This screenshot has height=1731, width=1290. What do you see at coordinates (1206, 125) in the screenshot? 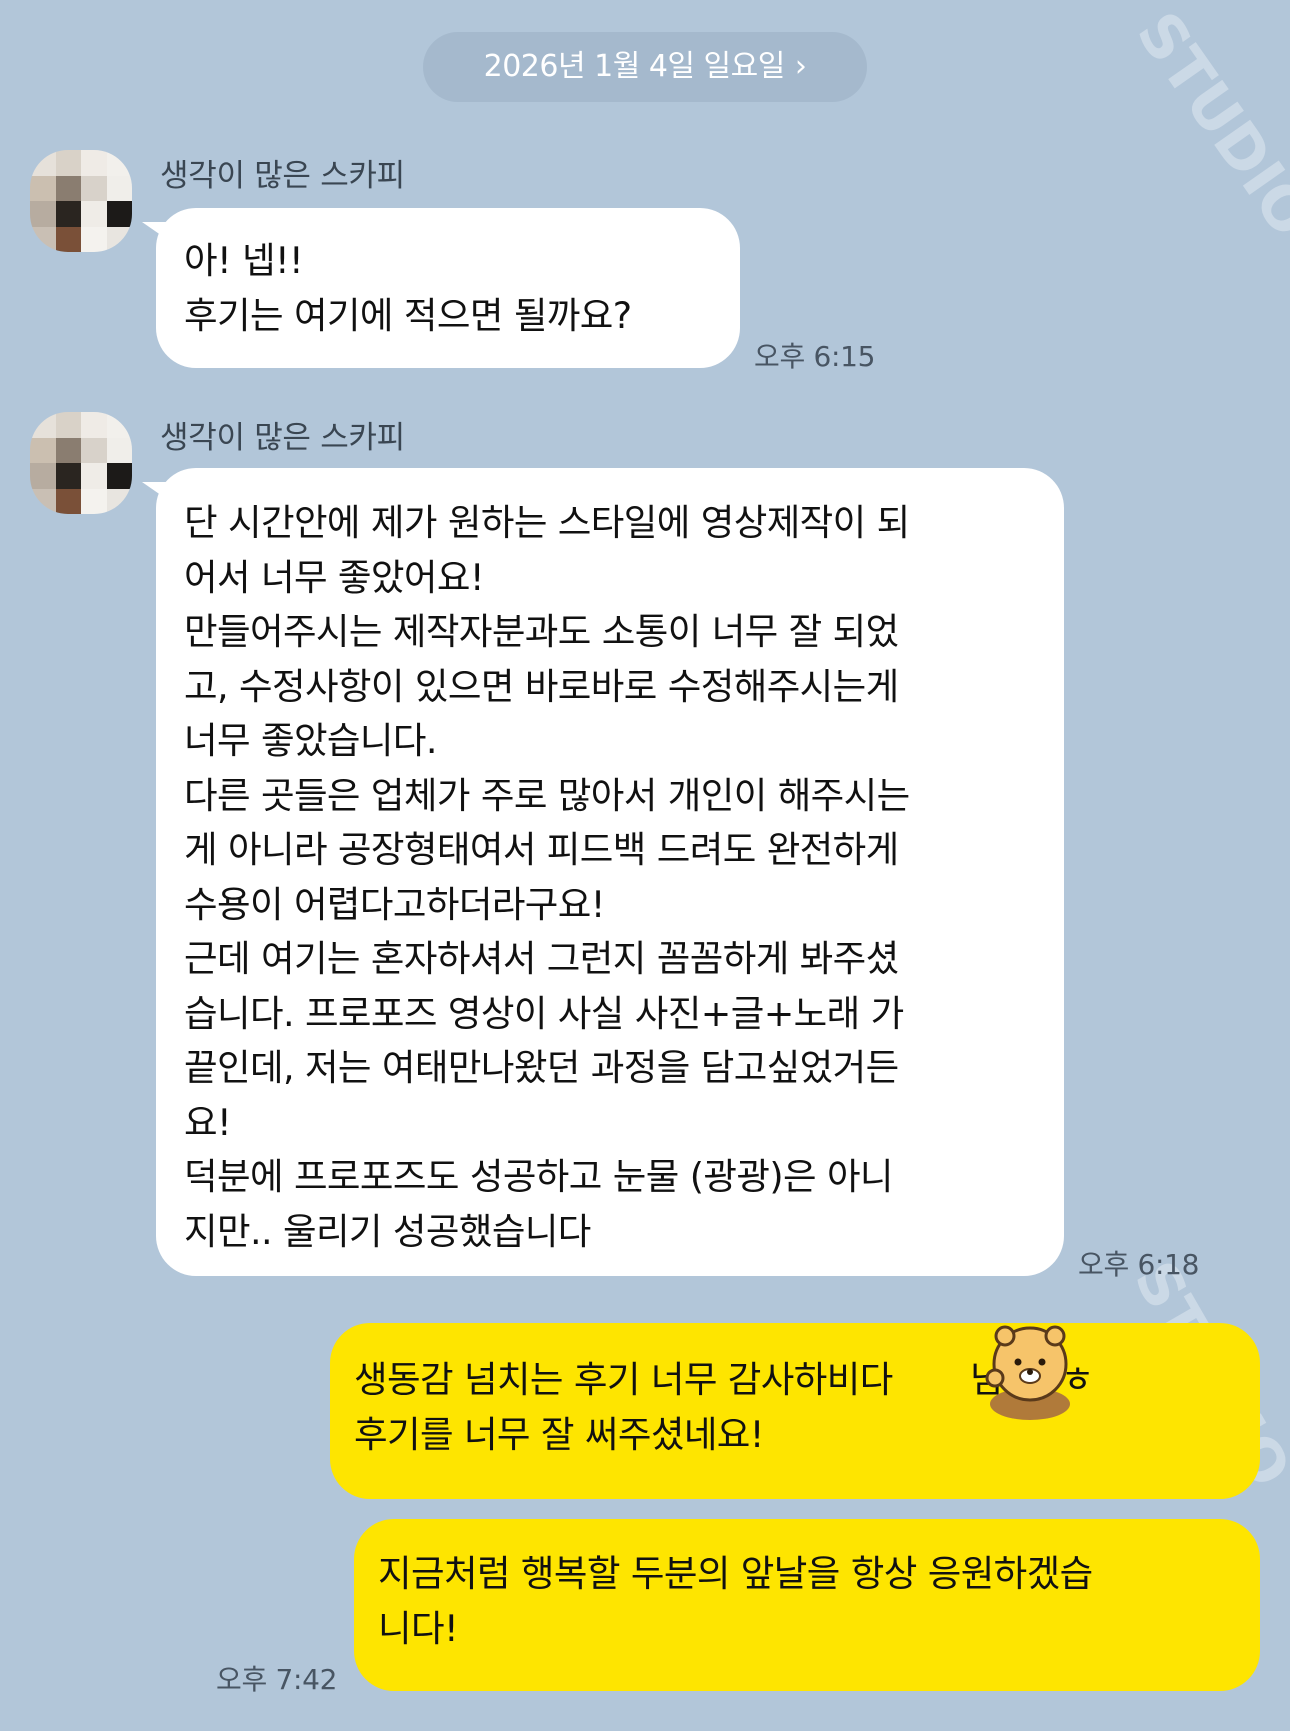
I see `watermark-text: STUDIO` at bounding box center [1206, 125].